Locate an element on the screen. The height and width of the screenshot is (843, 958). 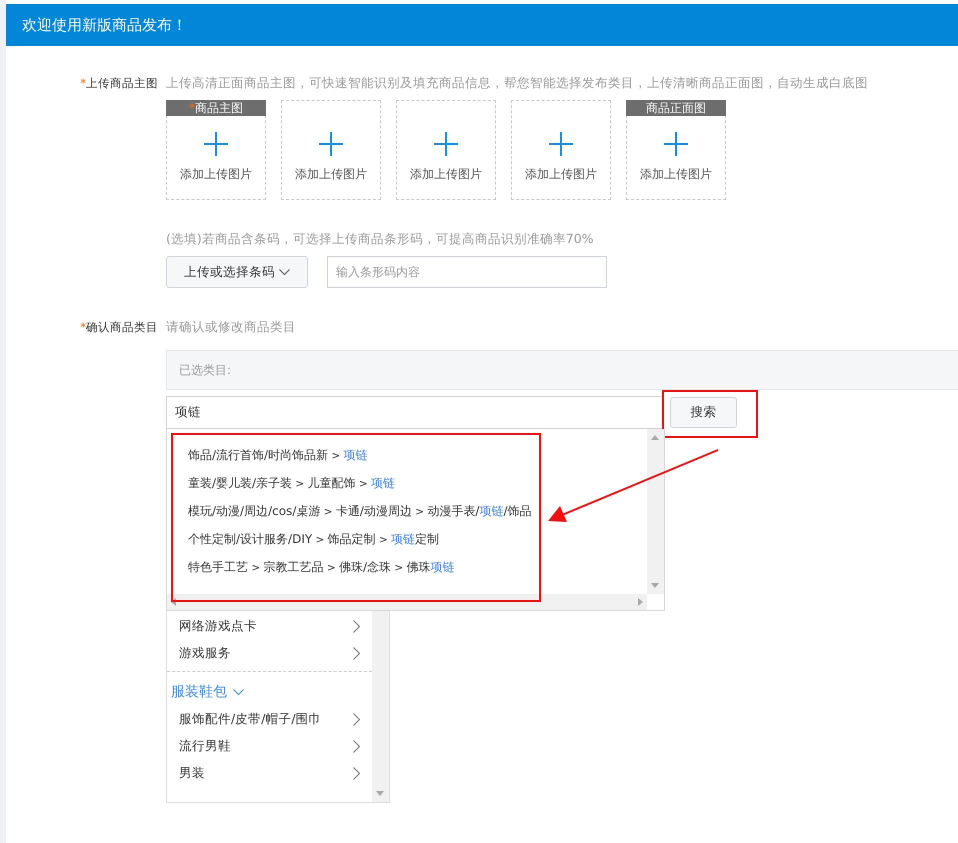
image-upload-slot: 商品正面图 添加上传图片 is located at coordinates (676, 150).